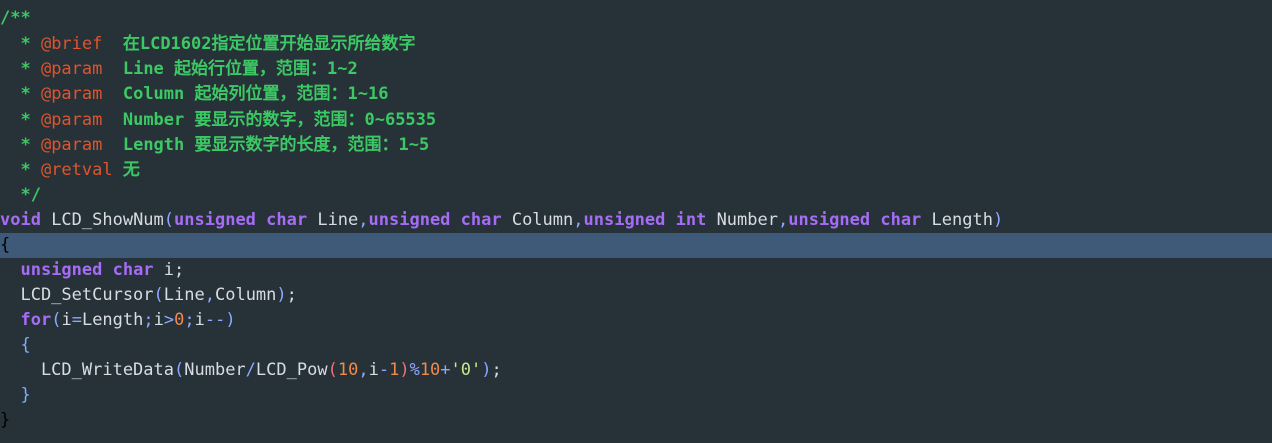 This screenshot has height=443, width=1272. Describe the element at coordinates (81, 44) in the screenshot. I see `code-token: @brief` at that location.